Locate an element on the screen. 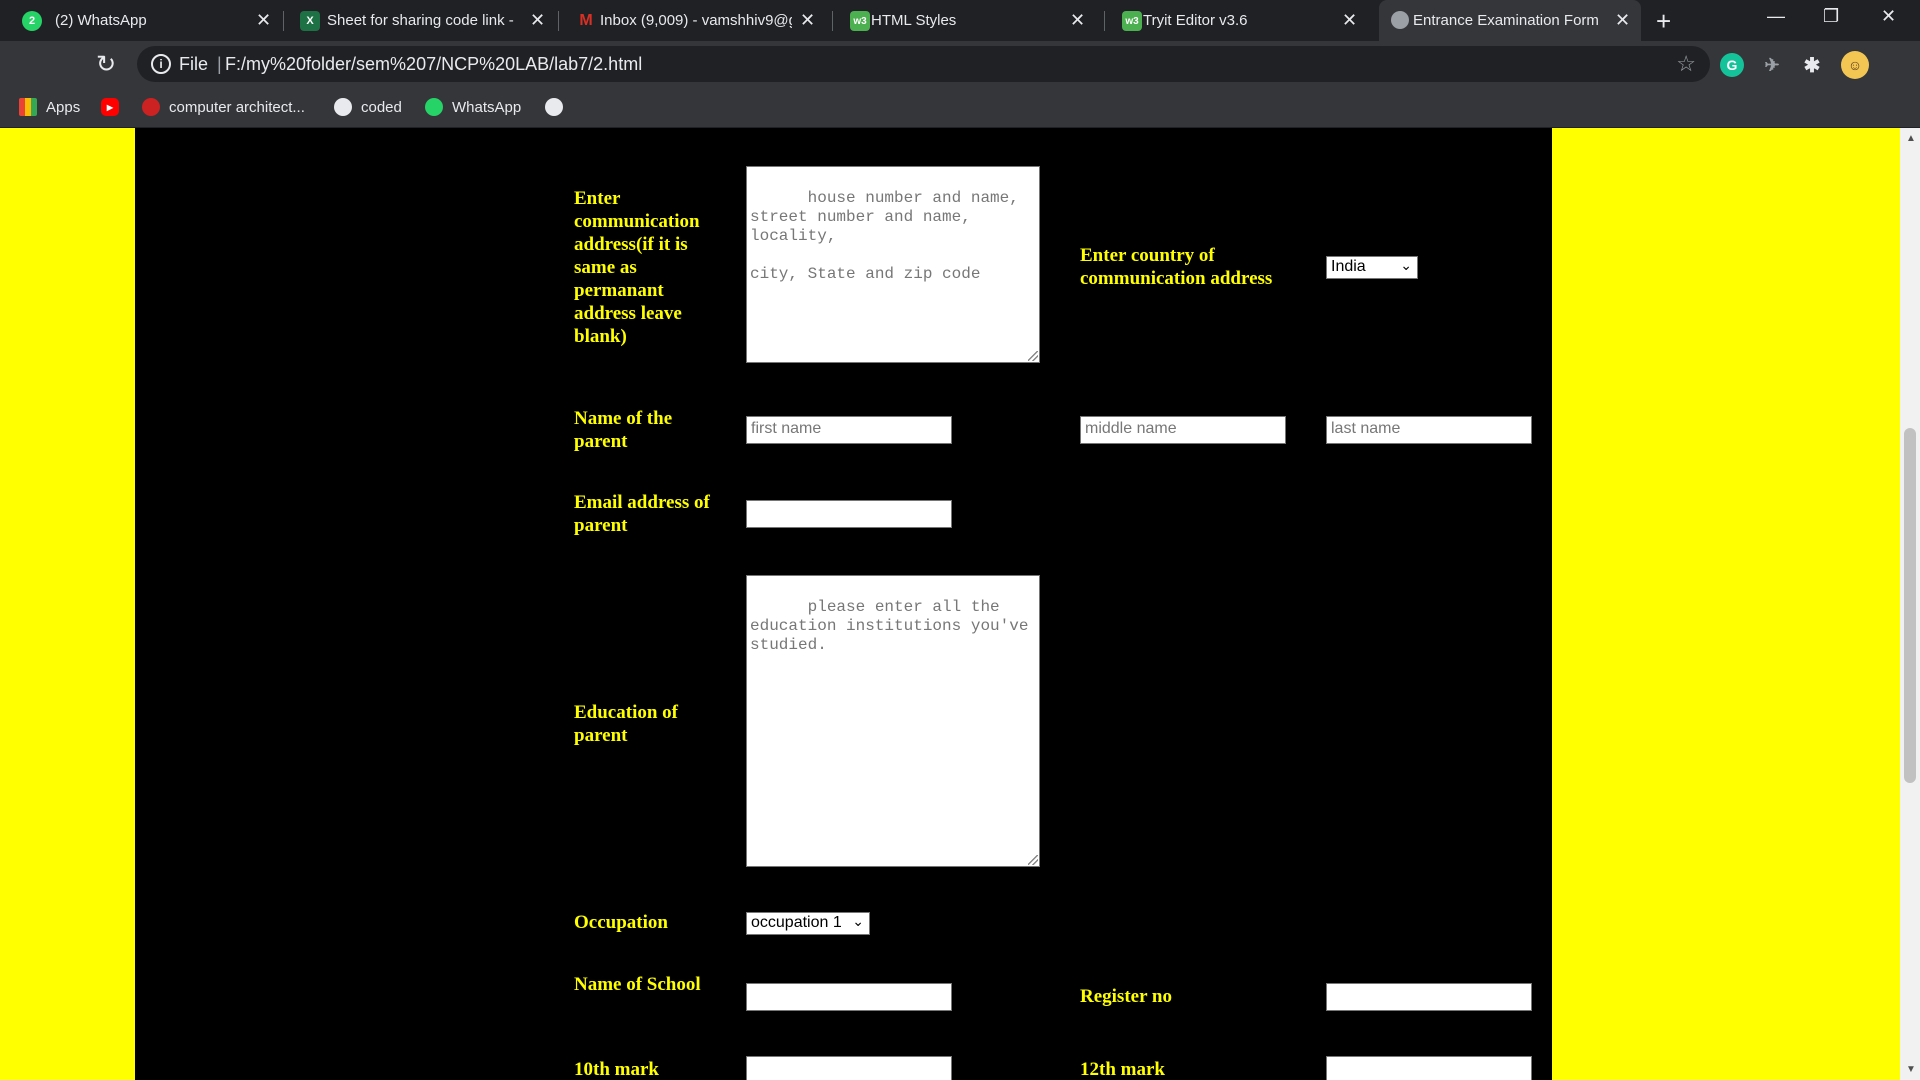 This screenshot has width=1920, height=1080. new-tab-button: + is located at coordinates (1663, 21).